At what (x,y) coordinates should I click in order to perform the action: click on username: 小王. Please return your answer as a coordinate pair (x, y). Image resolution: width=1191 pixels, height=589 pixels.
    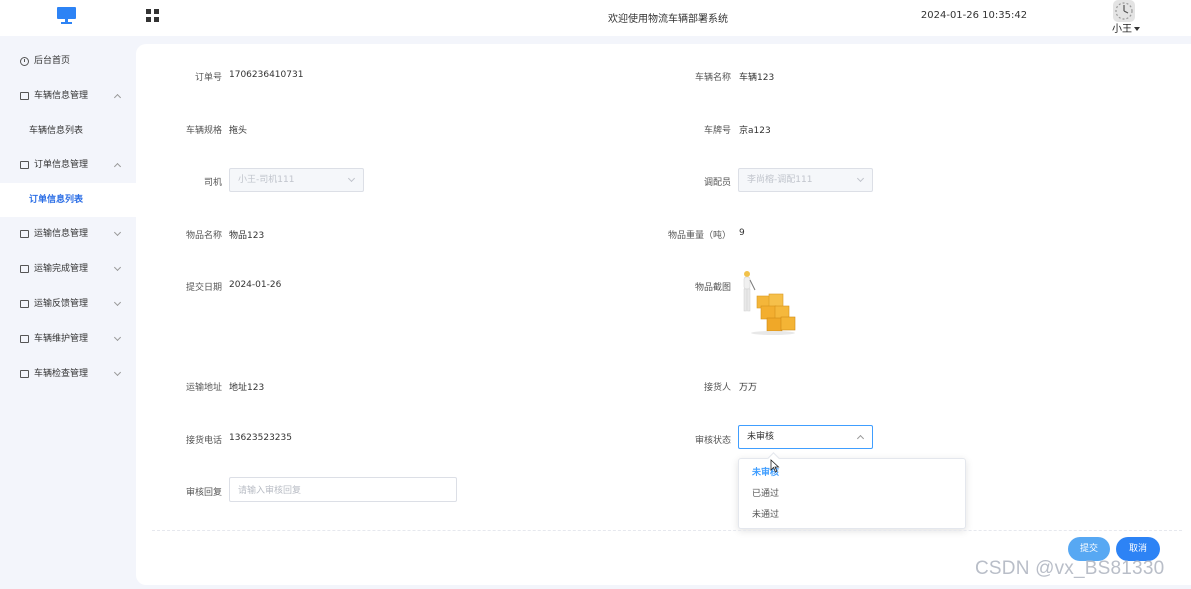
    Looking at the image, I should click on (1122, 29).